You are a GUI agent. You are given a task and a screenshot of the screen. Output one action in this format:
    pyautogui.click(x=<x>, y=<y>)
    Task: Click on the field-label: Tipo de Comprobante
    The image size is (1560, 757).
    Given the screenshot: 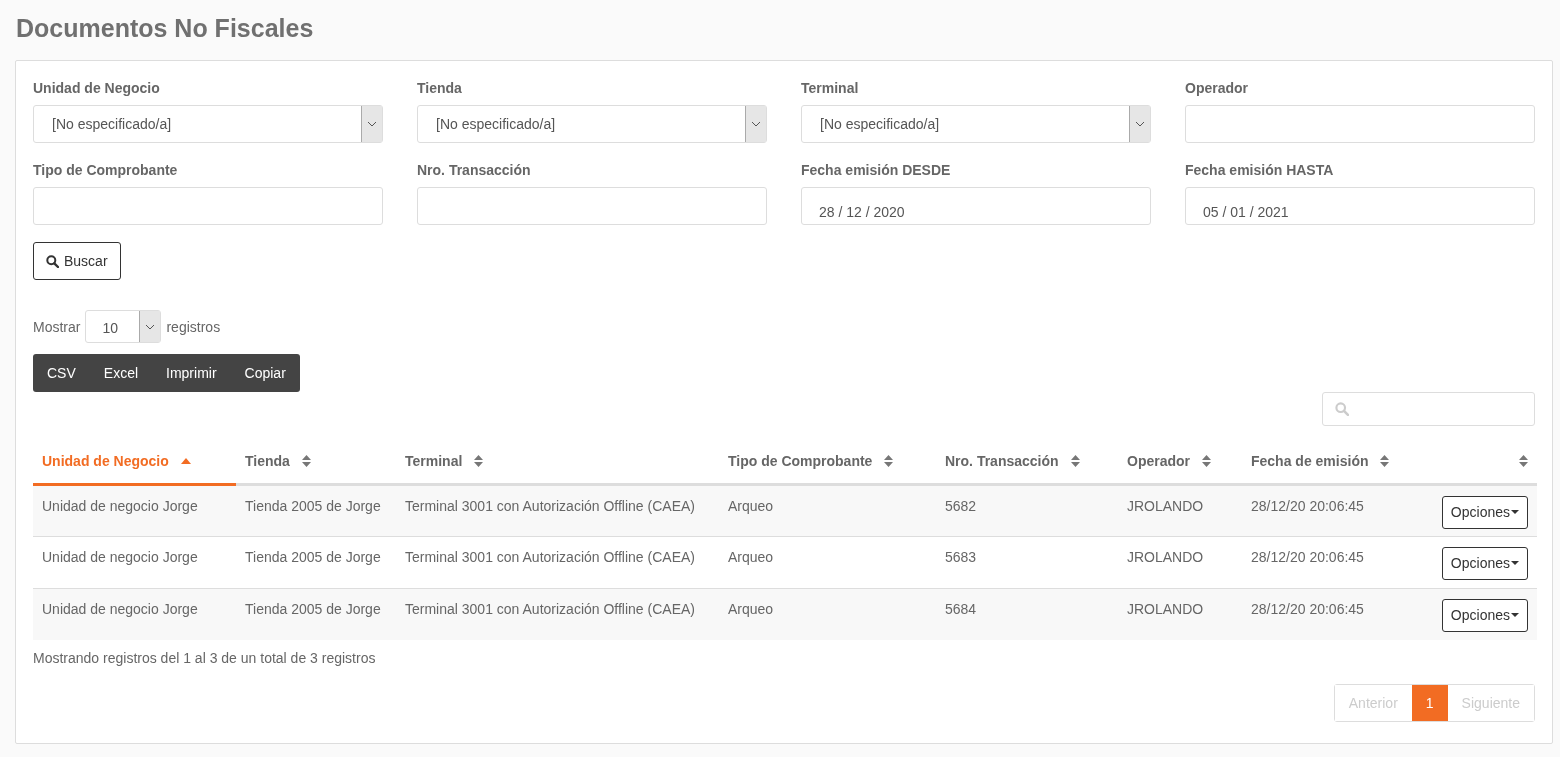 What is the action you would take?
    pyautogui.click(x=106, y=170)
    